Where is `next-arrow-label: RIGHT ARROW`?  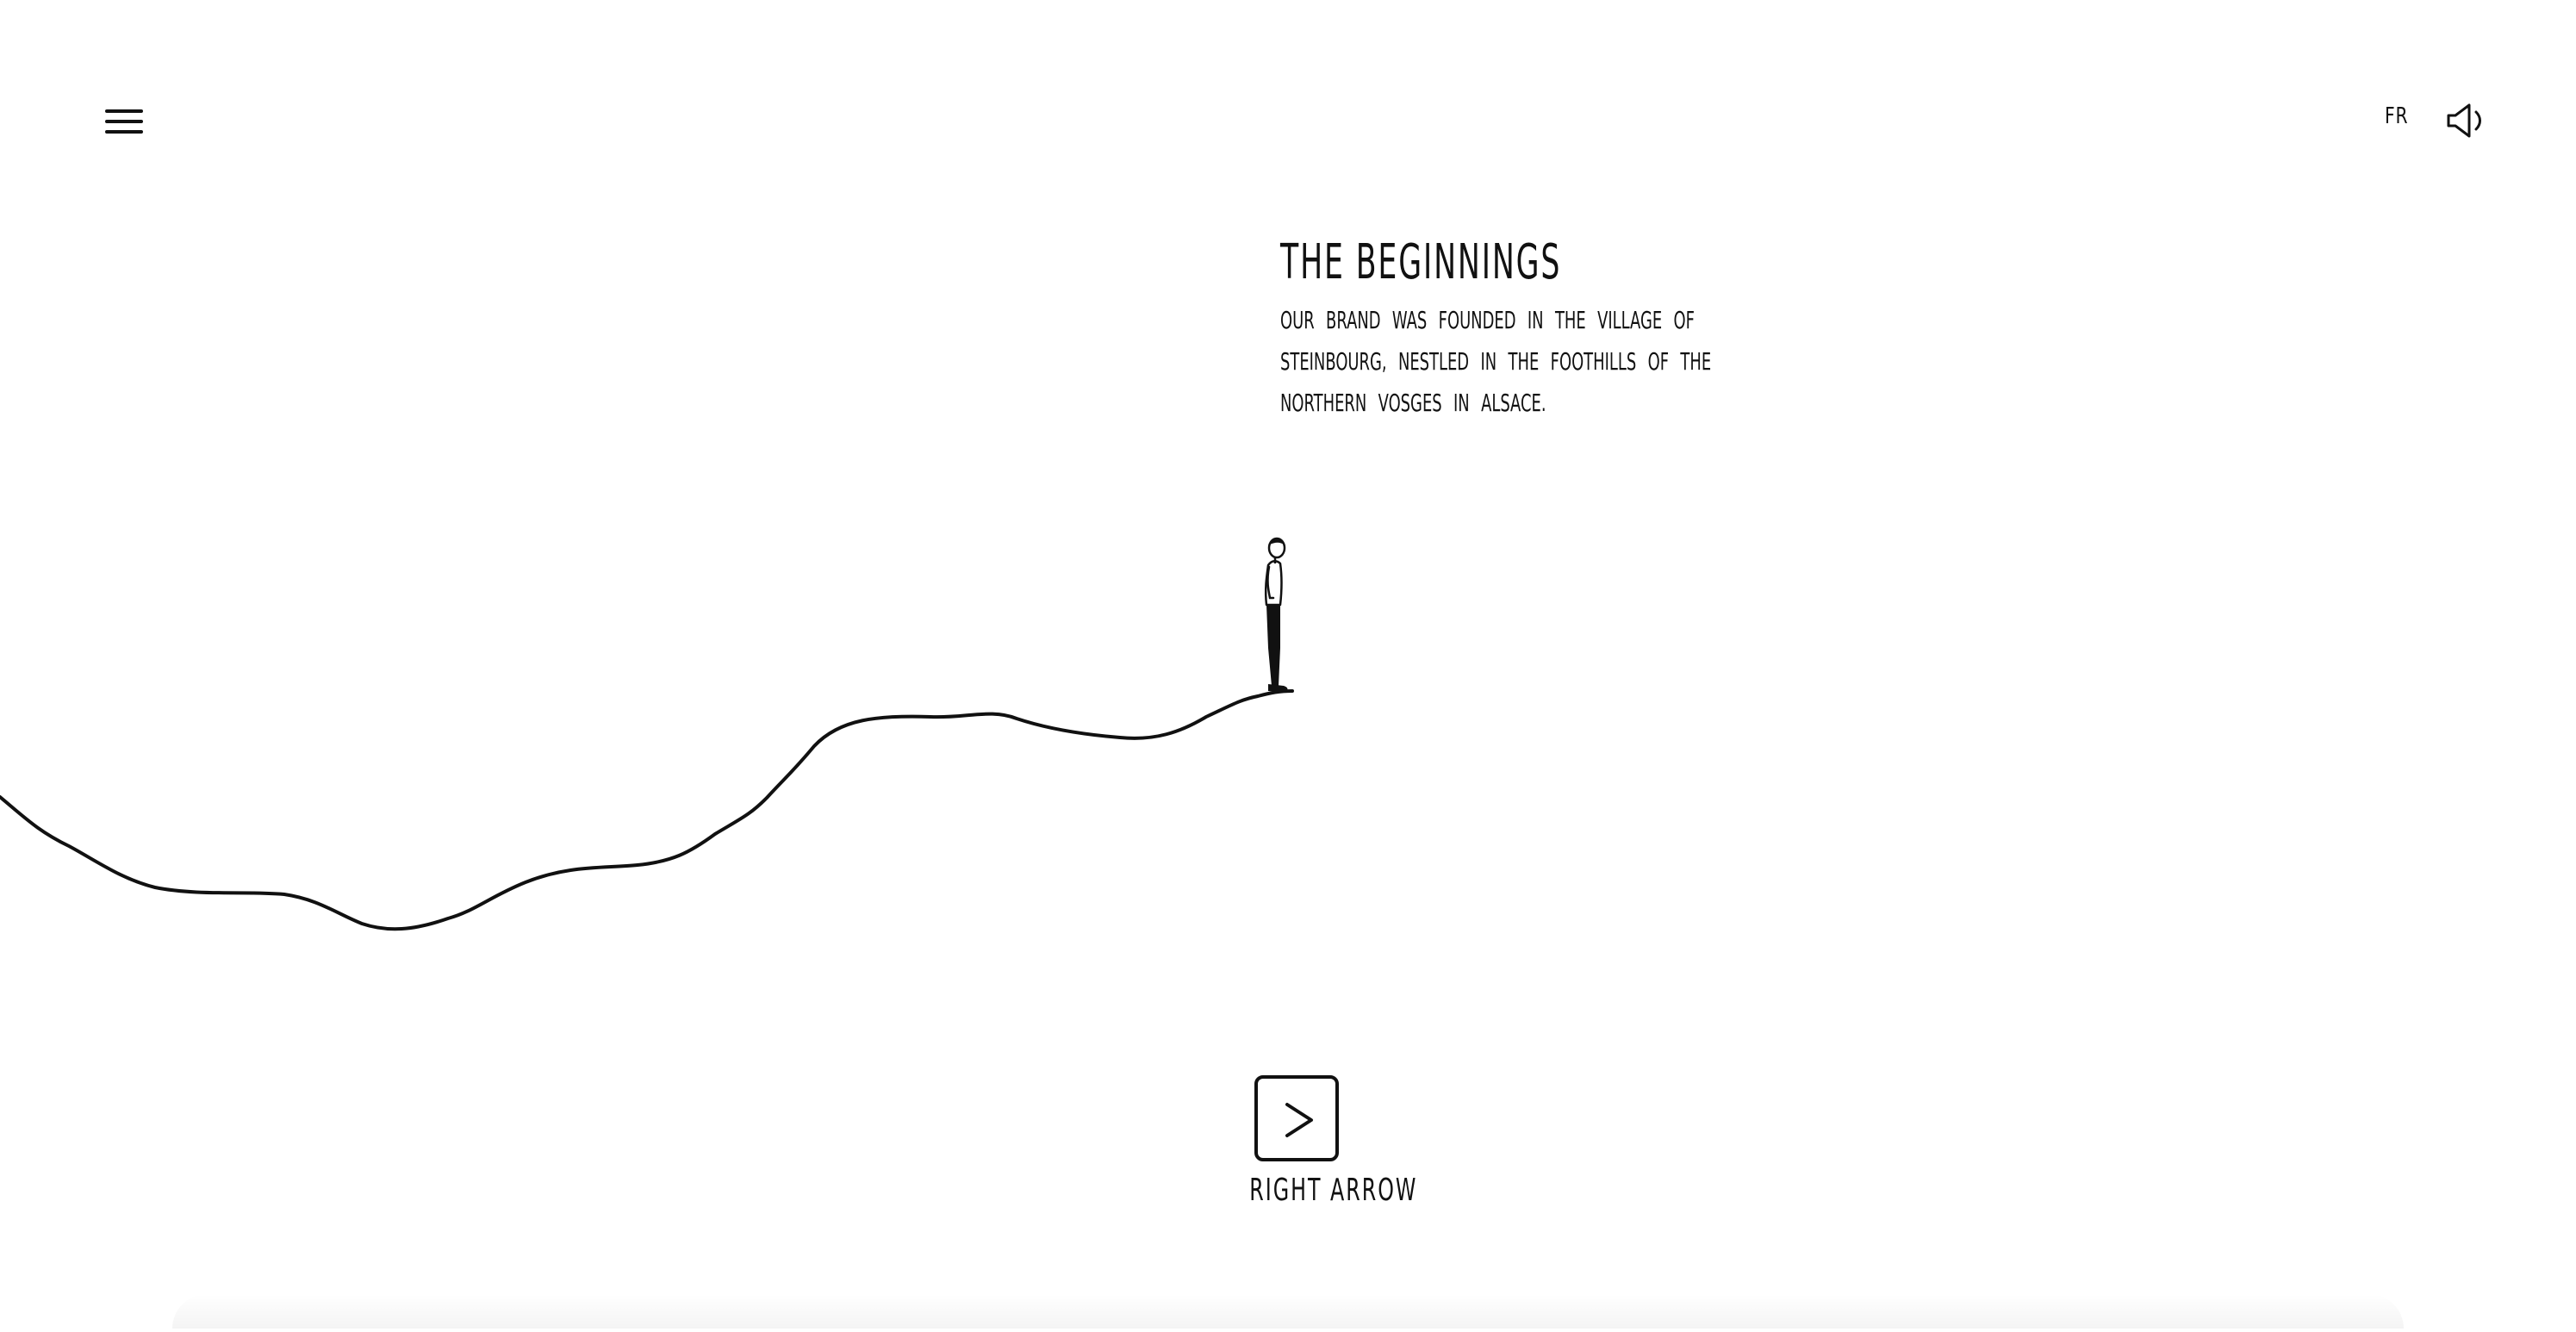
next-arrow-label: RIGHT ARROW is located at coordinates (1334, 1190).